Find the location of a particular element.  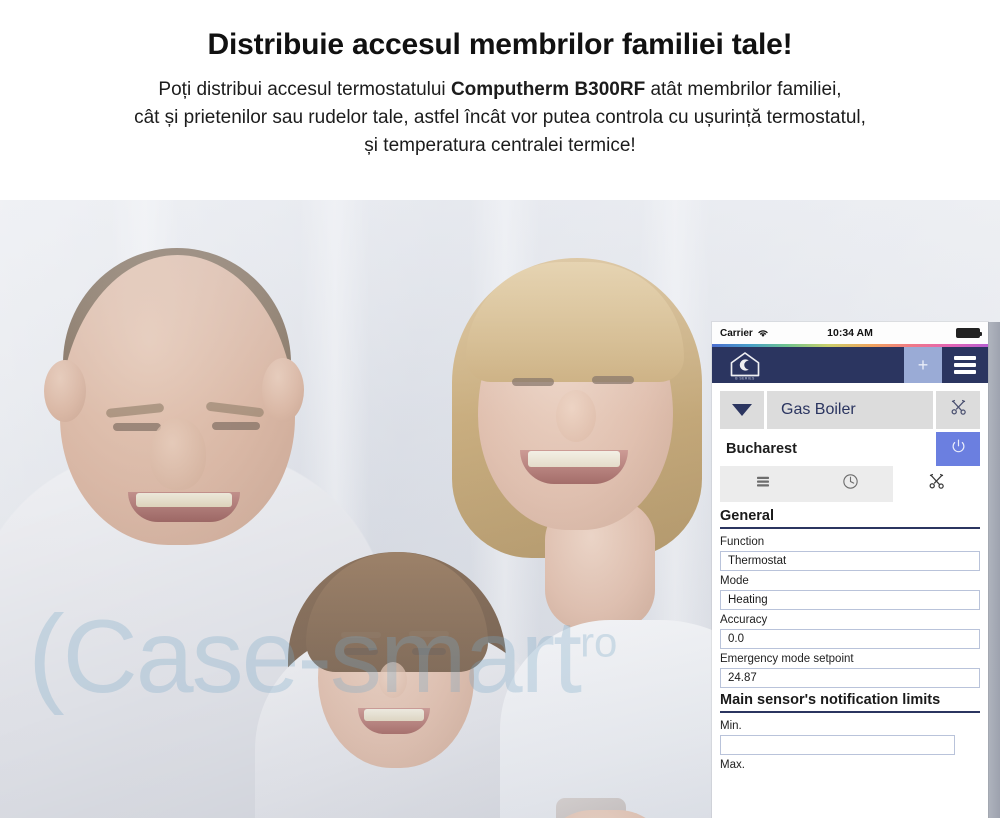

svg-text: B SERIES is located at coordinates (745, 378).